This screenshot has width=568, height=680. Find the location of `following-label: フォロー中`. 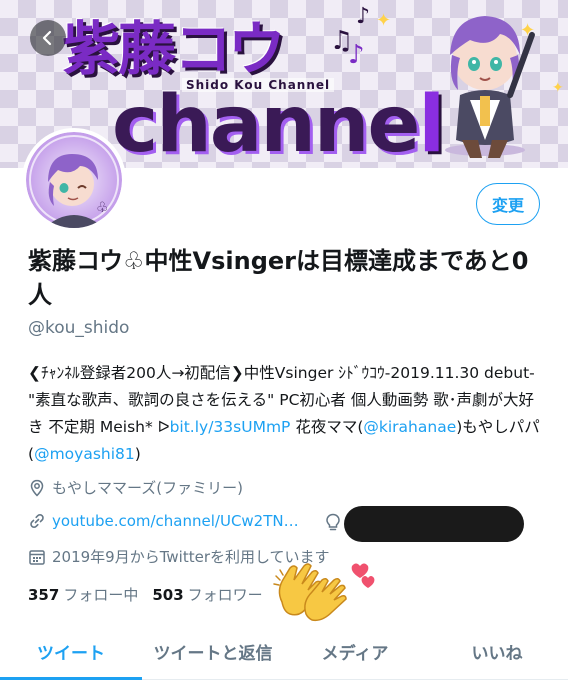

following-label: フォロー中 is located at coordinates (101, 595).